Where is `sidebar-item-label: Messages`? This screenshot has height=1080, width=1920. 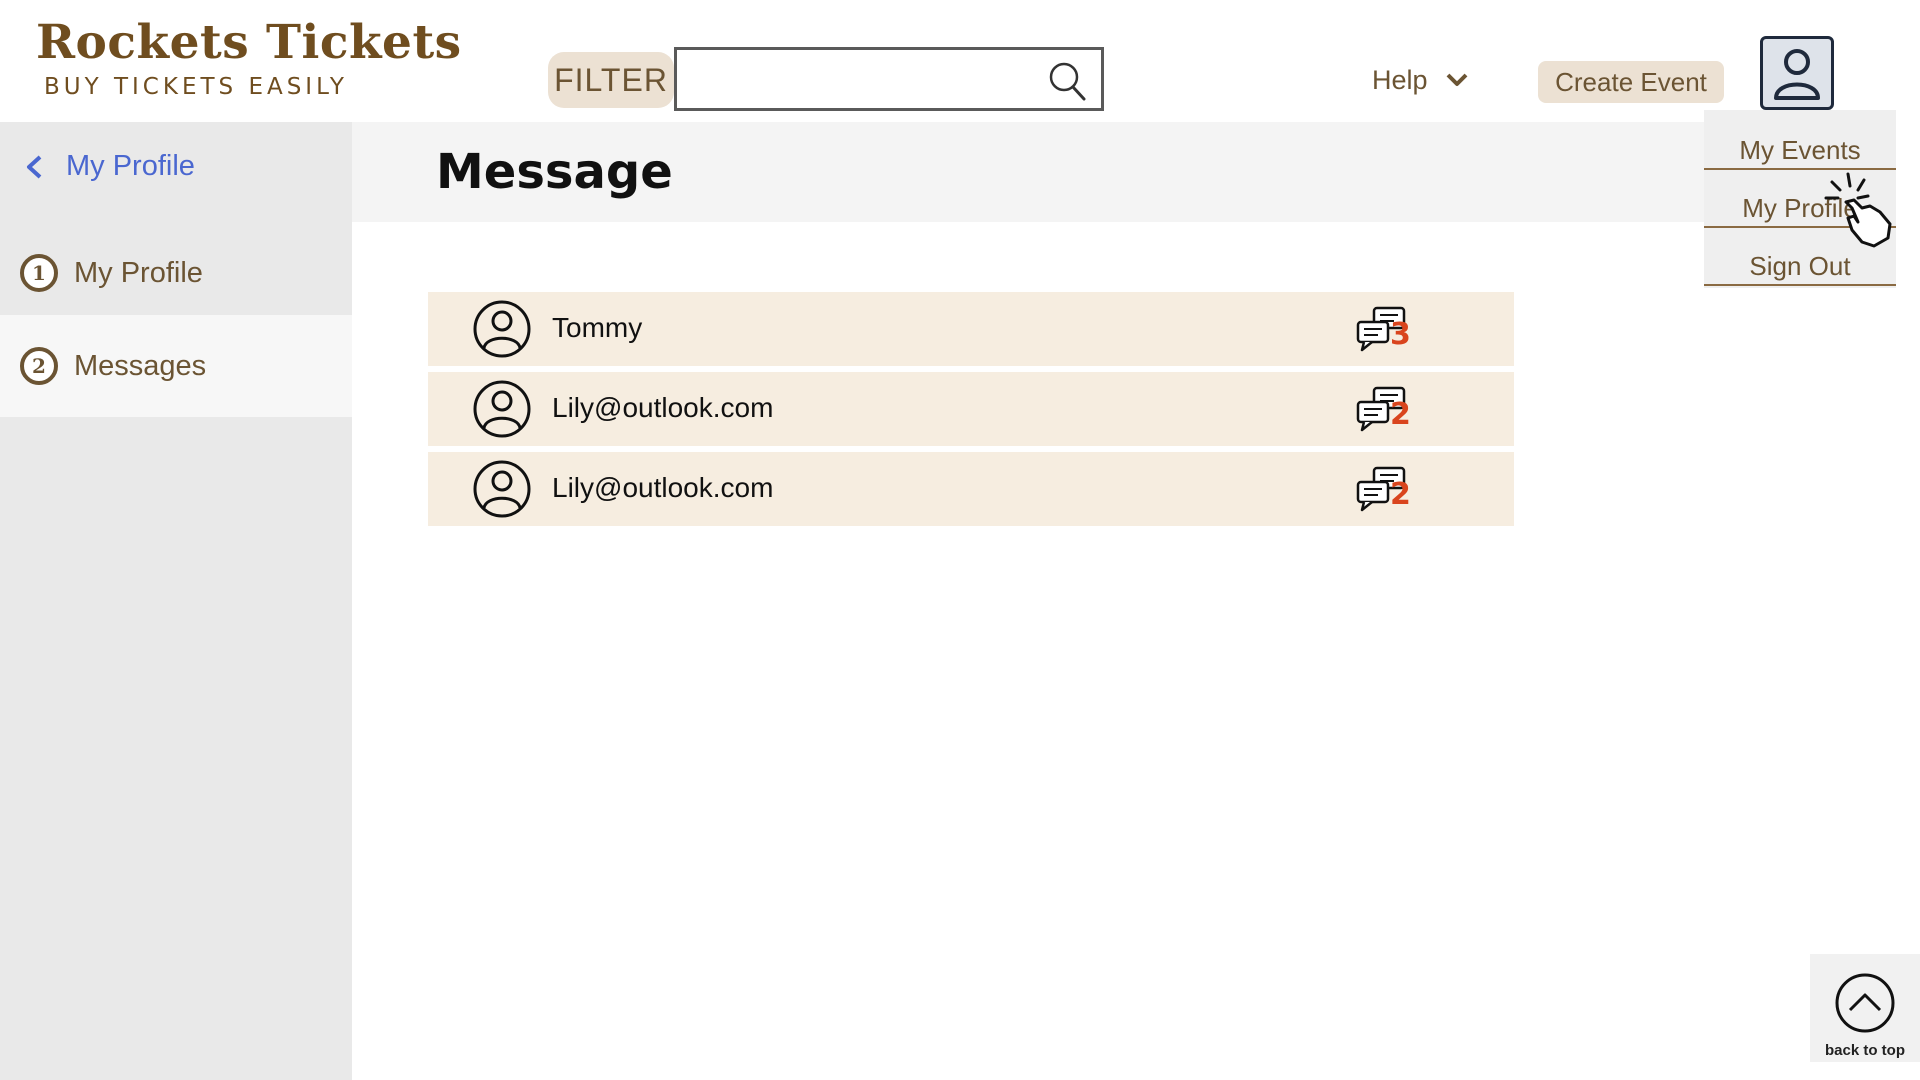 sidebar-item-label: Messages is located at coordinates (140, 365).